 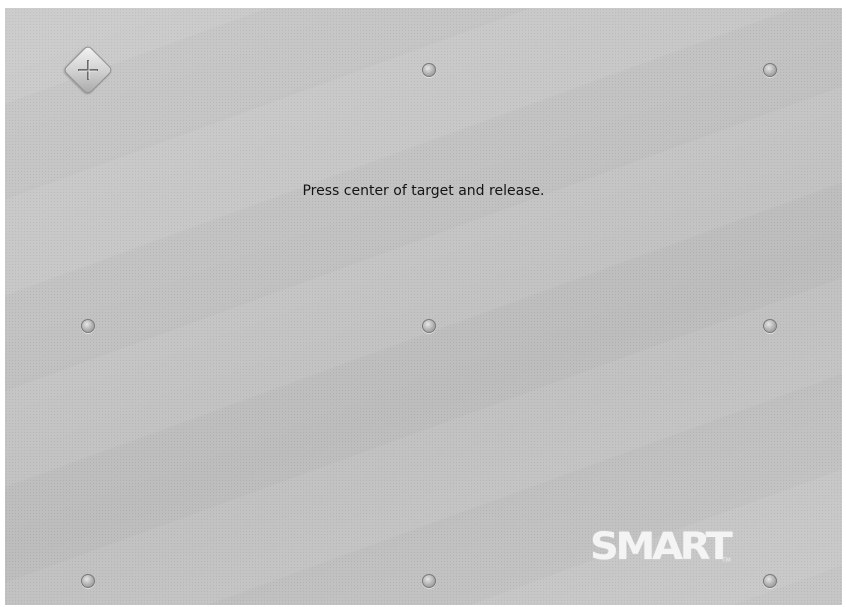 What do you see at coordinates (429, 70) in the screenshot?
I see `calibration-point-top-center` at bounding box center [429, 70].